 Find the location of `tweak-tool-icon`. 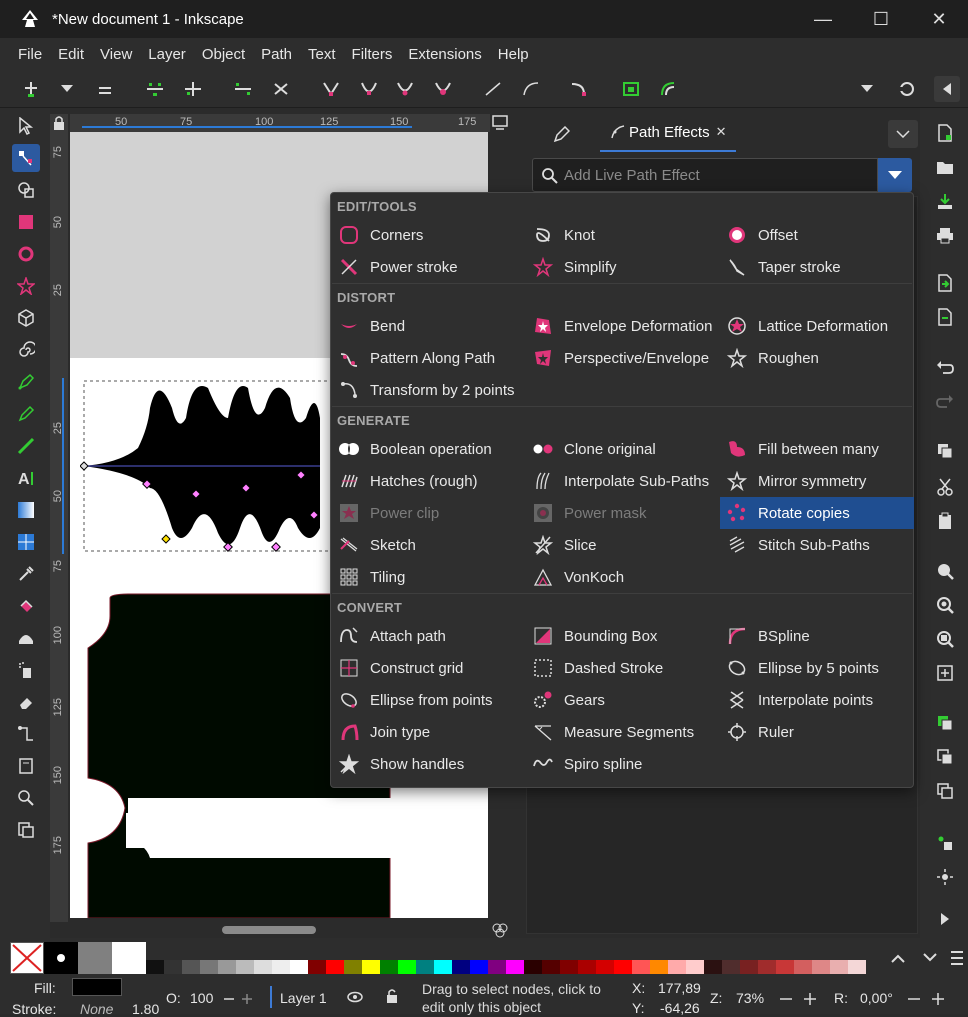

tweak-tool-icon is located at coordinates (26, 638).